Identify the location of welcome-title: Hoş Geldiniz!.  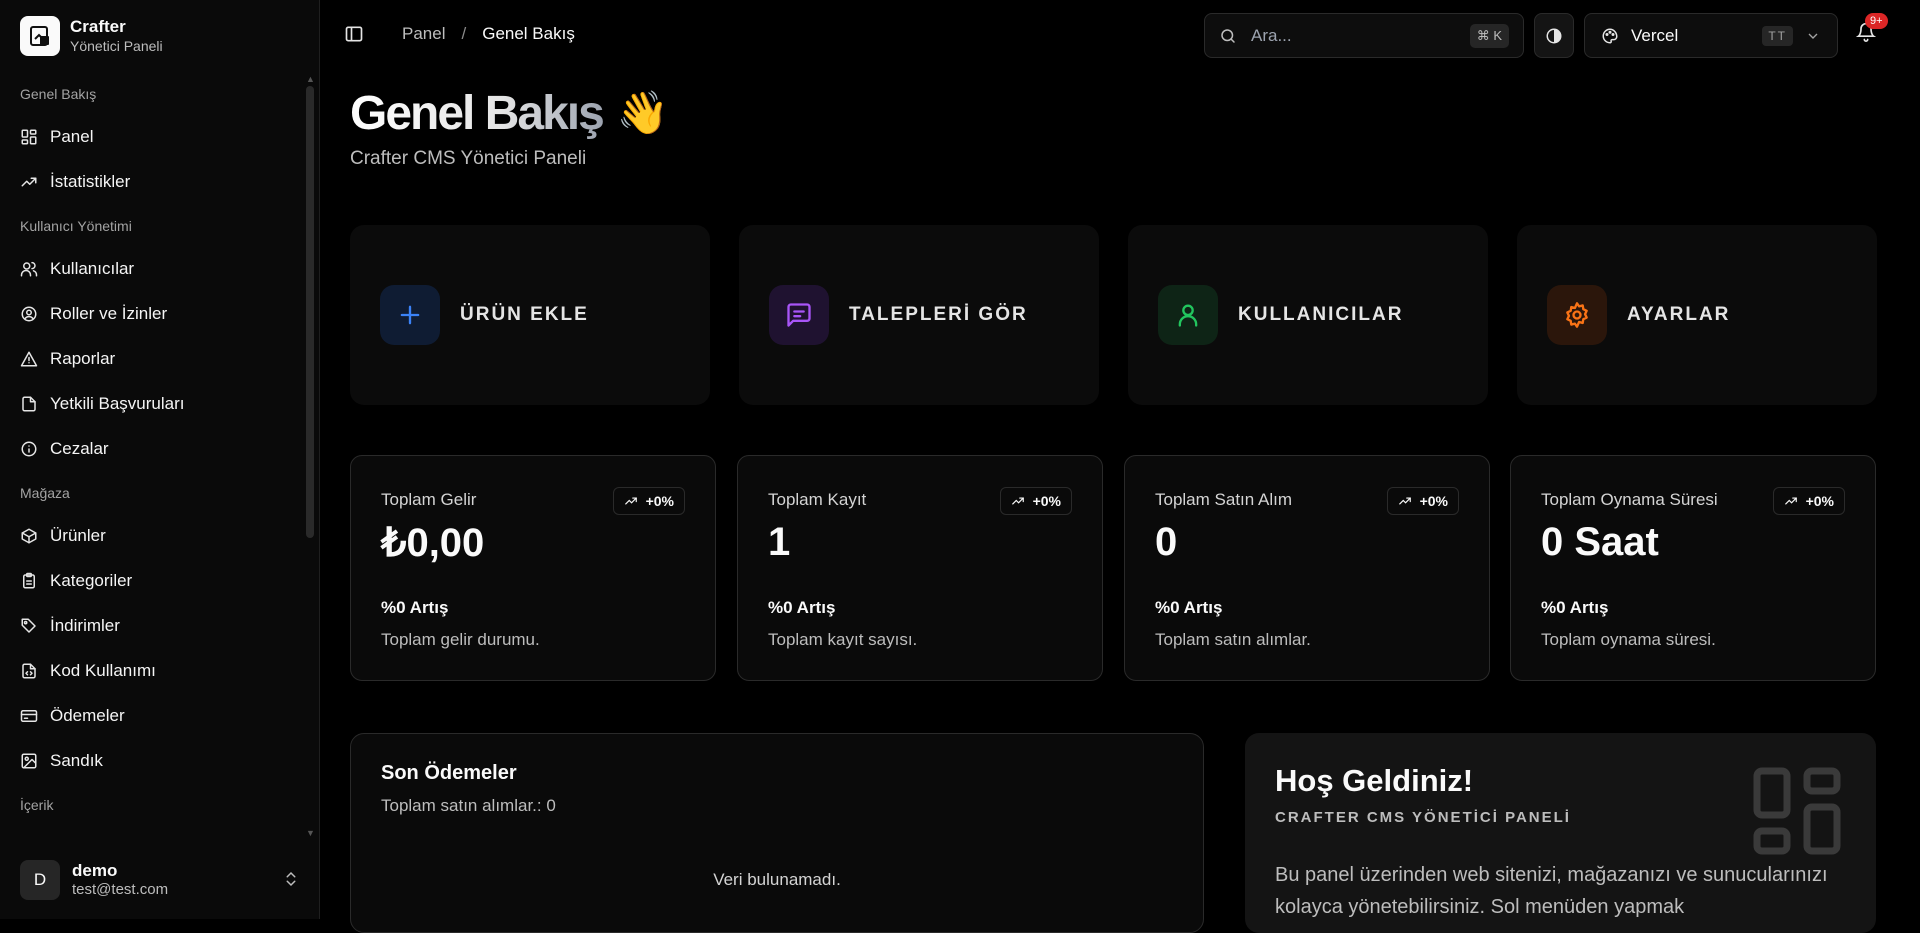
(1374, 780).